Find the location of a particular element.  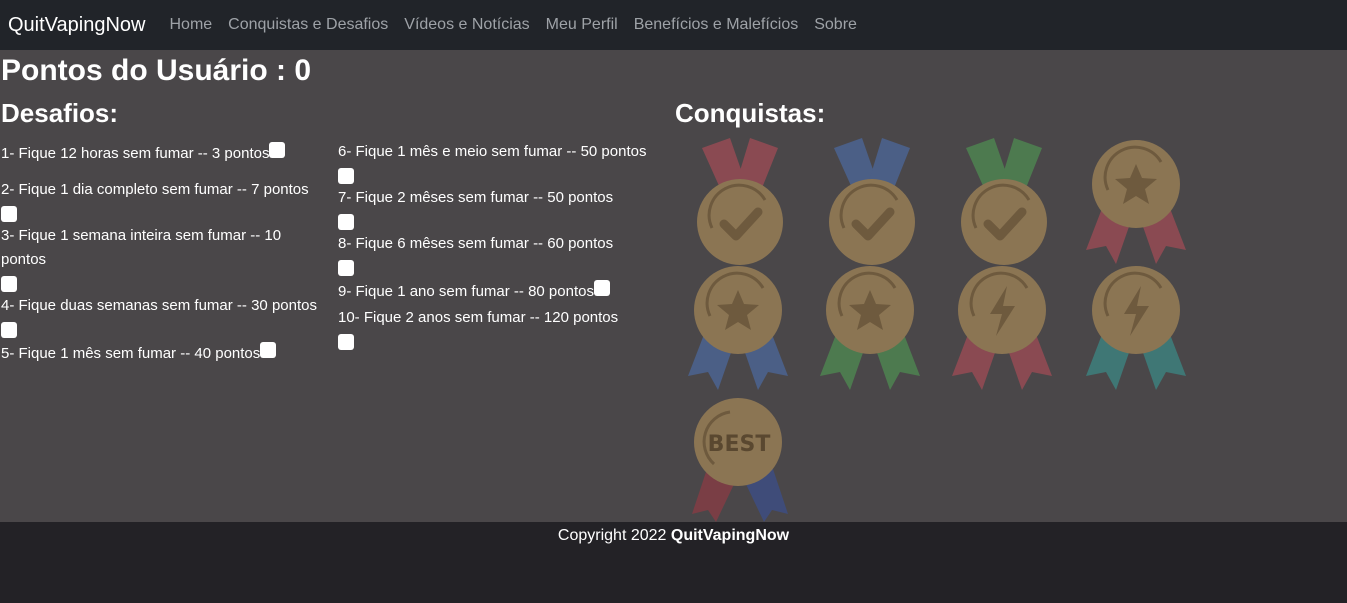

challenge-item: 7- Fique 2 mêses sem fumar -- 50 pontos is located at coordinates (498, 208).